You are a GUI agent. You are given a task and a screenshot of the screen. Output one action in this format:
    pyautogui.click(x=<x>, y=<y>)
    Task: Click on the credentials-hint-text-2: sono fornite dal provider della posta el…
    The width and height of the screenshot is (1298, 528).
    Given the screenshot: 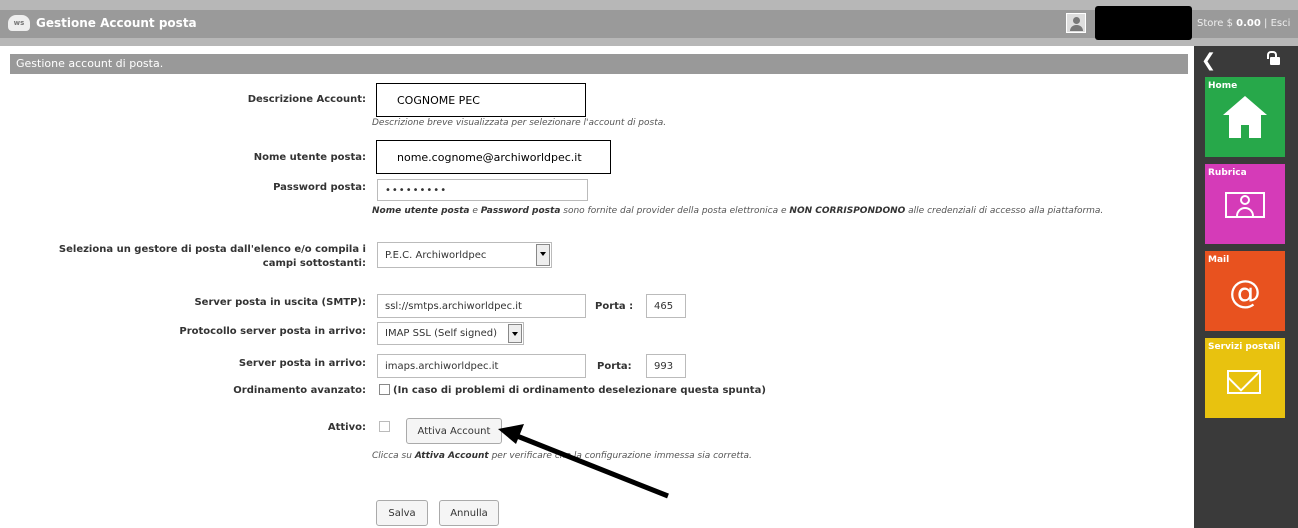 What is the action you would take?
    pyautogui.click(x=675, y=211)
    